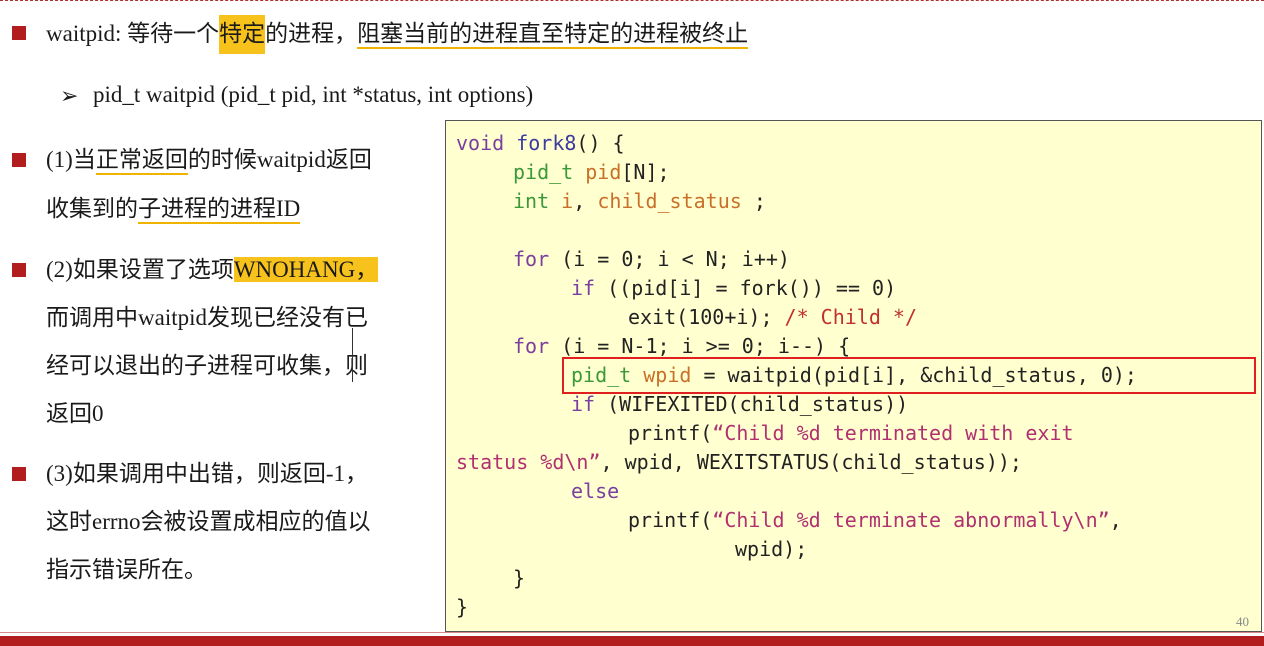  I want to click on point3-line2: 这时errno会被设置成相应的值以, so click(208, 521).